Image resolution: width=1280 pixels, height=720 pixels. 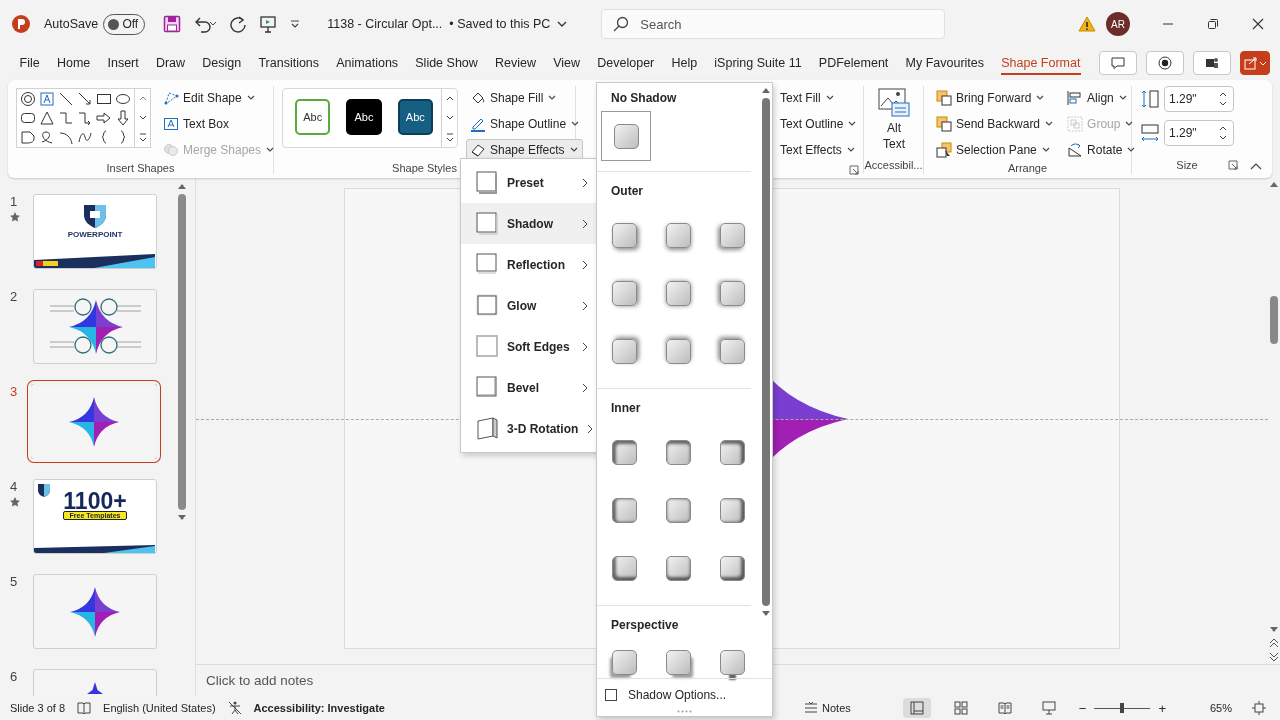 What do you see at coordinates (38, 708) in the screenshot?
I see `slide-counter: Slide 3 of 8` at bounding box center [38, 708].